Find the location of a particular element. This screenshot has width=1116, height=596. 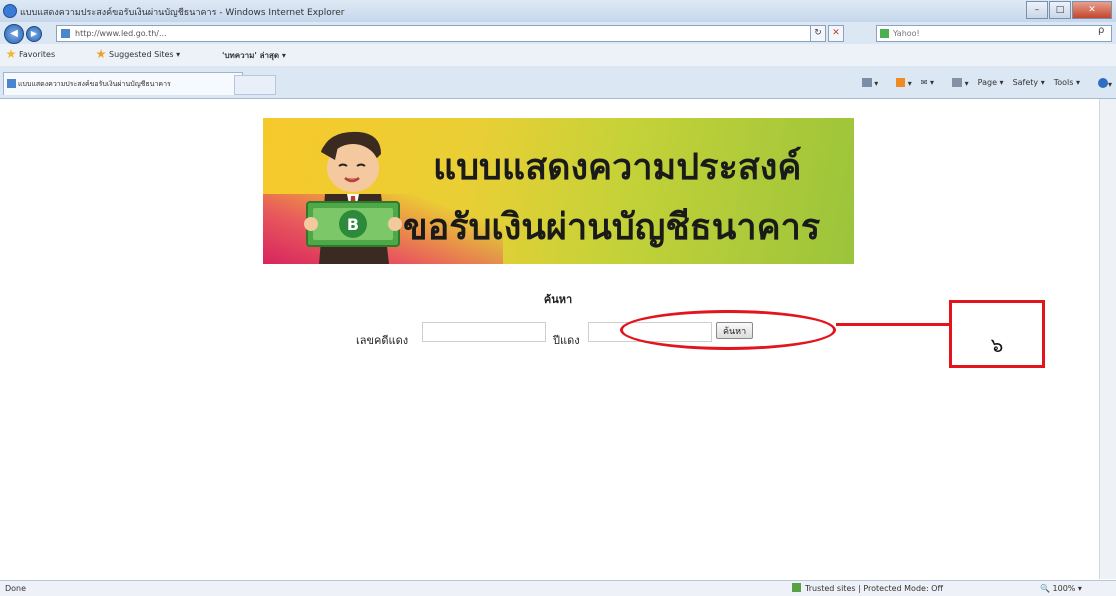

zoom-level: 100% is located at coordinates (1064, 588).